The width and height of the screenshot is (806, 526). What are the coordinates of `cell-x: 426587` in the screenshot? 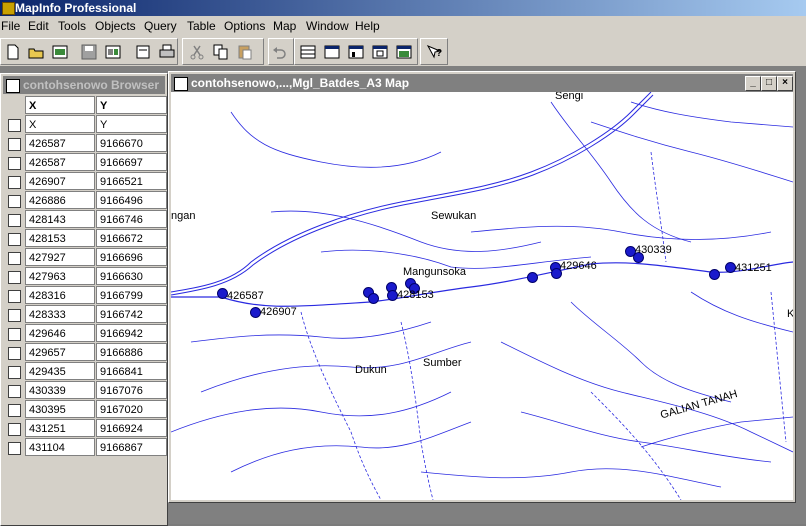 It's located at (60, 143).